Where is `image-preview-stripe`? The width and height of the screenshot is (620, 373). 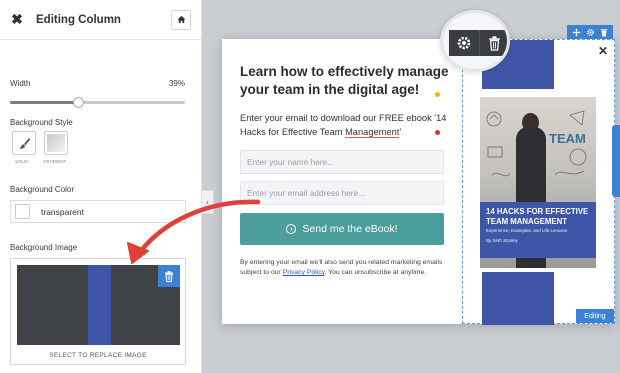
image-preview-stripe is located at coordinates (99, 305).